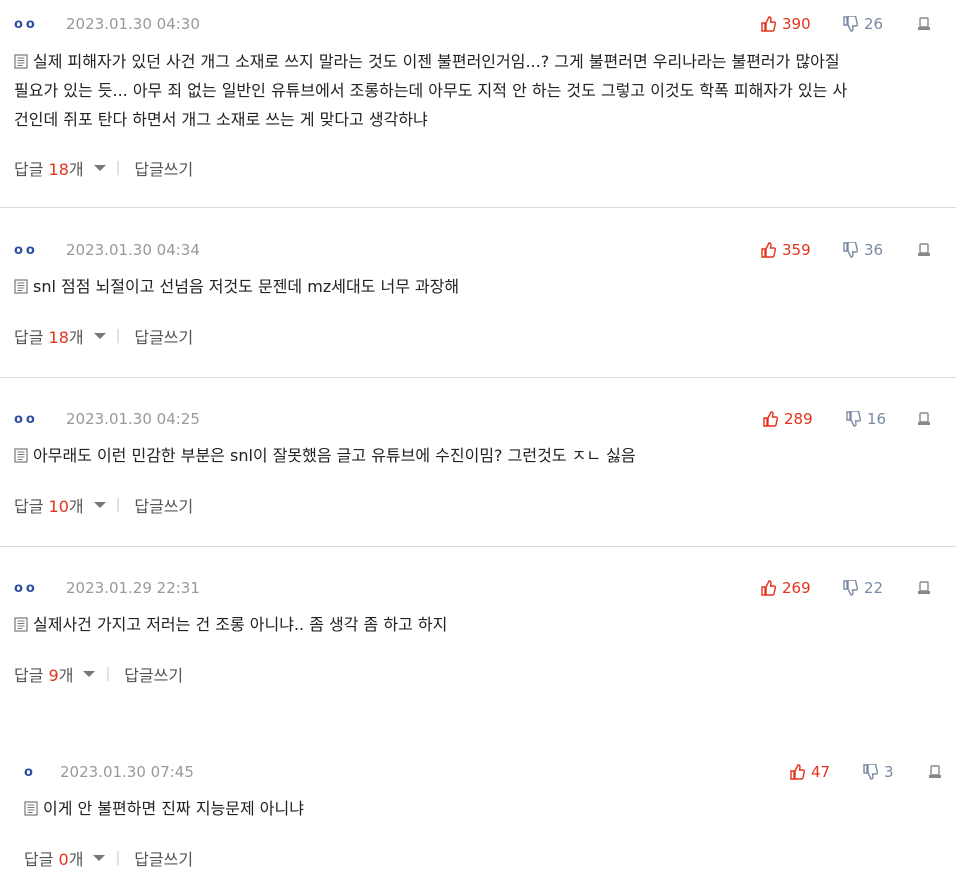 Image resolution: width=960 pixels, height=893 pixels. What do you see at coordinates (240, 624) in the screenshot?
I see `comment-text-line: 실제사건 가지고 저러는 건 조롱 아니냐.. 좀 생각 좀 하고 하지` at bounding box center [240, 624].